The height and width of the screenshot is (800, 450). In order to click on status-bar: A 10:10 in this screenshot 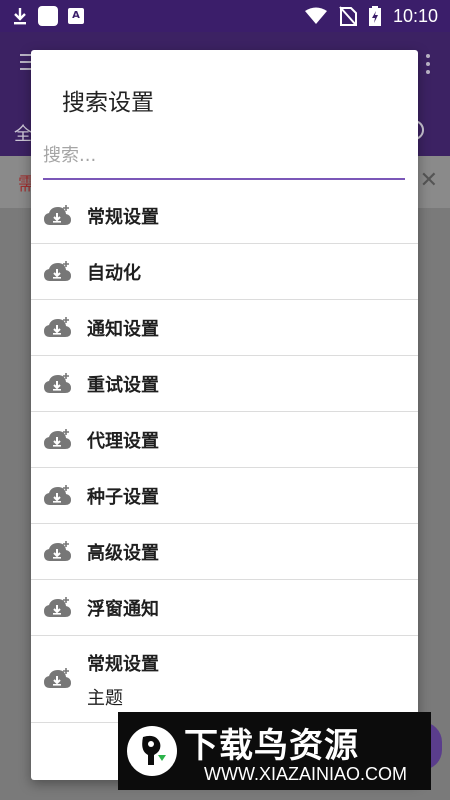, I will do `click(225, 16)`.